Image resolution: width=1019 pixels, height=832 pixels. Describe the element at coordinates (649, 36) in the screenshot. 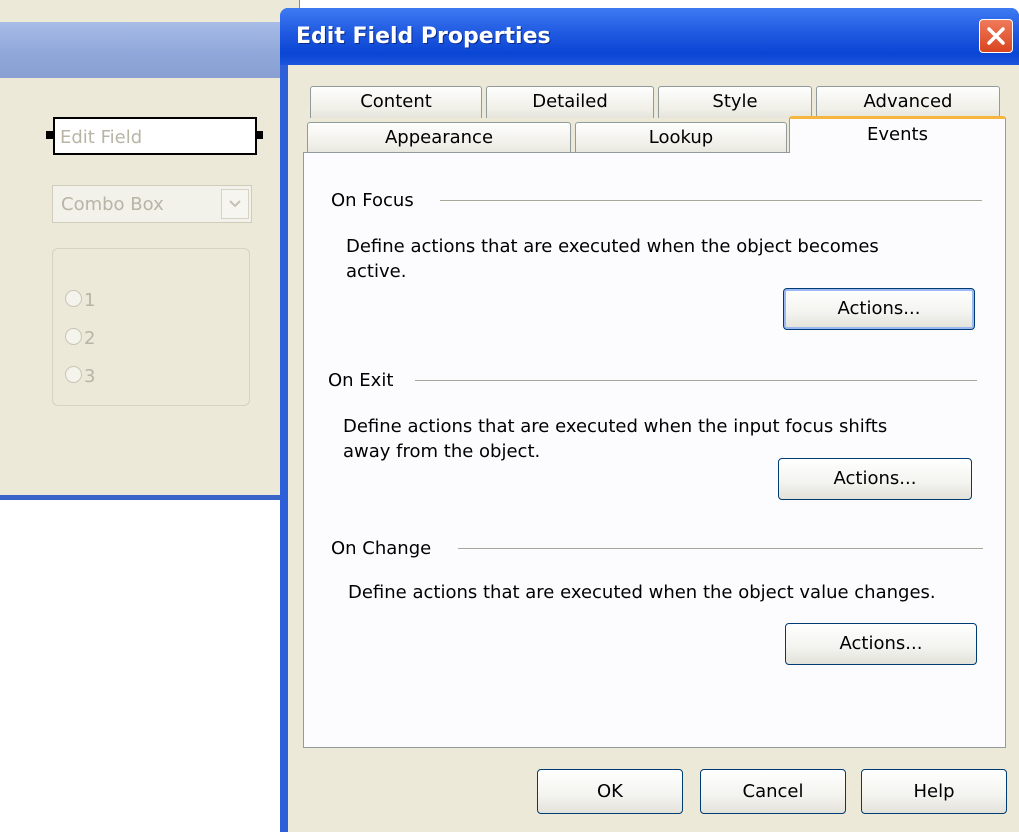

I see `dialog-title-bar: Edit Field Properties` at that location.